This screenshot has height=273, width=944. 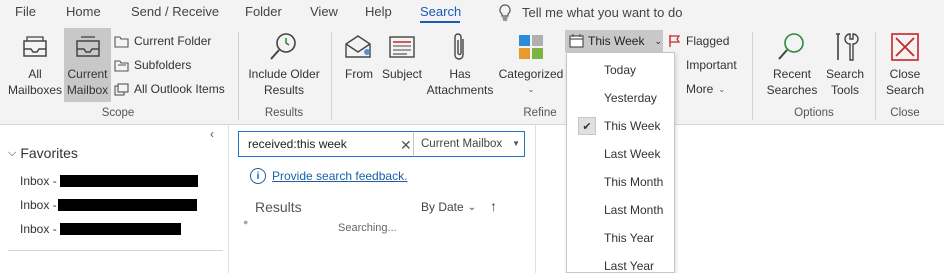 What do you see at coordinates (905, 63) in the screenshot?
I see `close-search-button: Close Search` at bounding box center [905, 63].